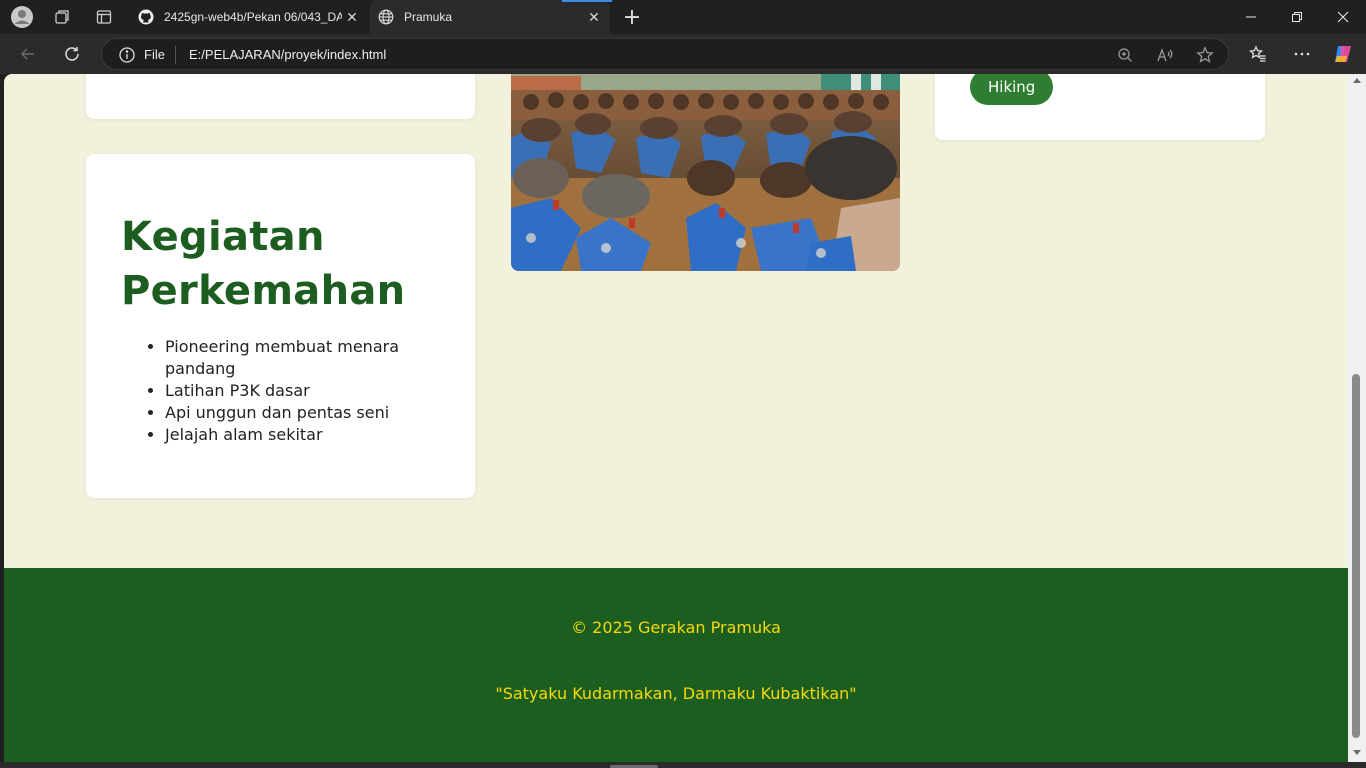 The image size is (1366, 768). Describe the element at coordinates (1357, 752) in the screenshot. I see `scroll-down-arrow-icon` at that location.